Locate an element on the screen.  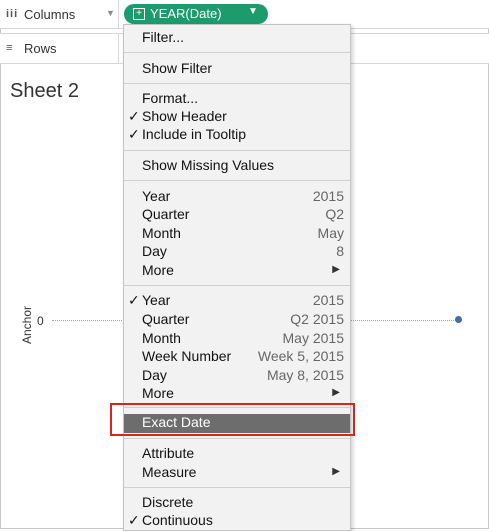
menu-item-discrete-month: Month May is located at coordinates (237, 234).